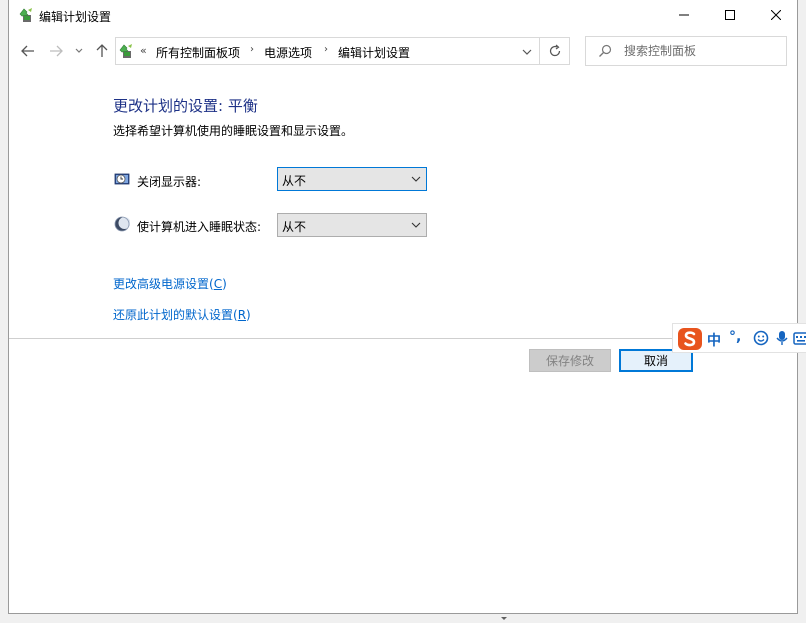 The image size is (806, 623). What do you see at coordinates (182, 314) in the screenshot?
I see `restore-default-settings-link: 还原此计划的默认设置(R)` at bounding box center [182, 314].